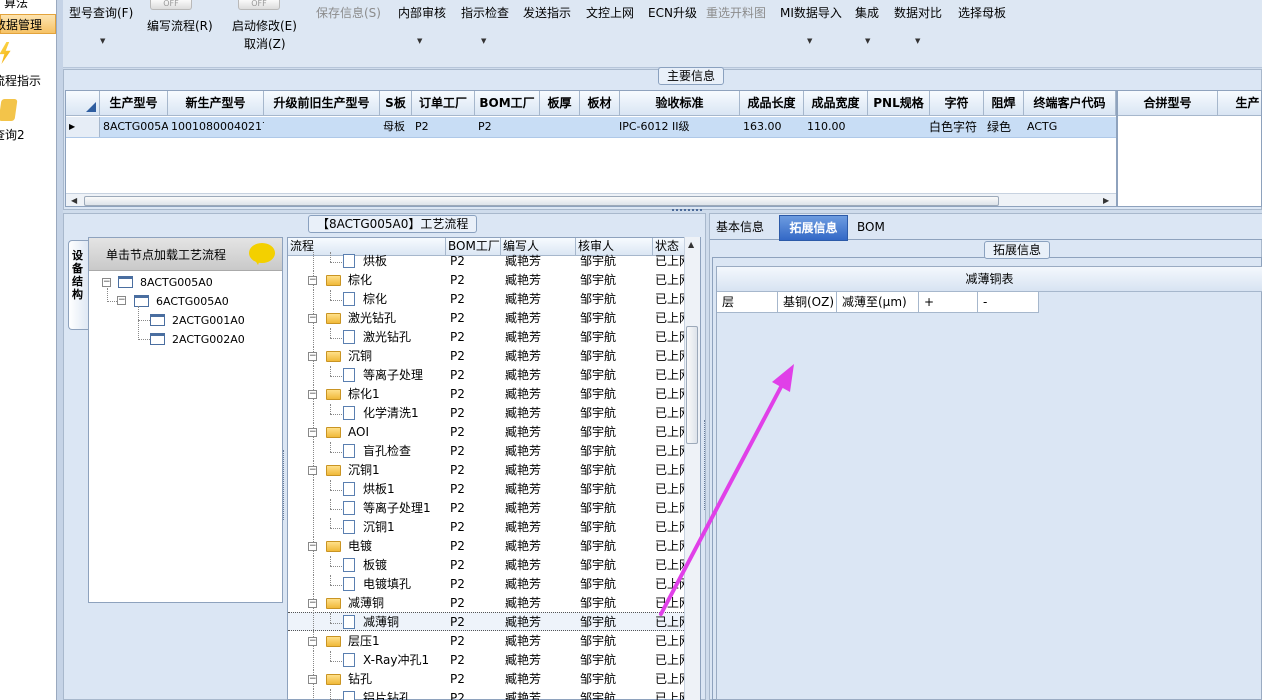  I want to click on process-name: 电镀填孔, so click(404, 584).